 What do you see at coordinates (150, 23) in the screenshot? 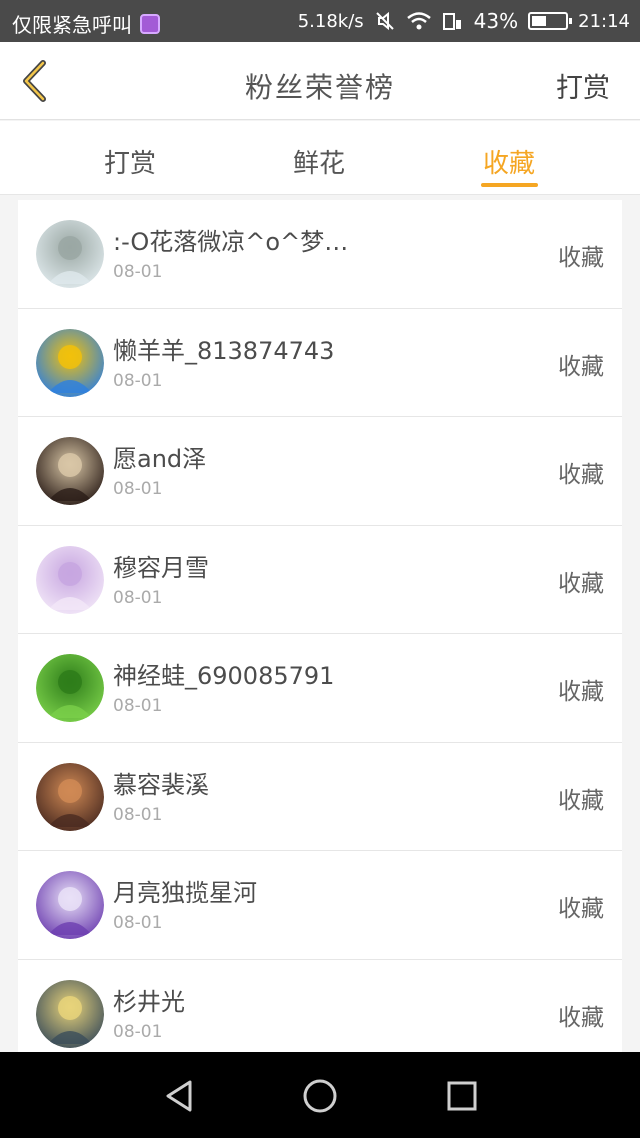
I see `gallery-notification-icon` at bounding box center [150, 23].